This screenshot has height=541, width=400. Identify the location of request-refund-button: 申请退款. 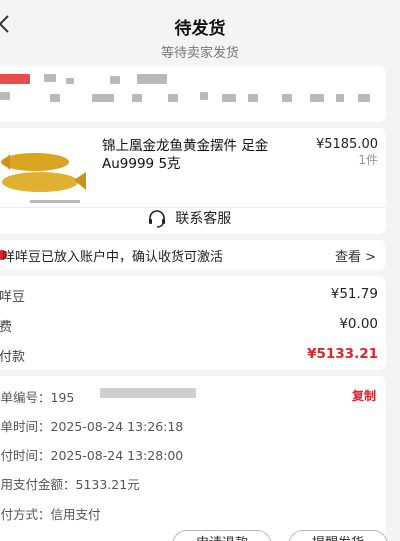
(222, 535).